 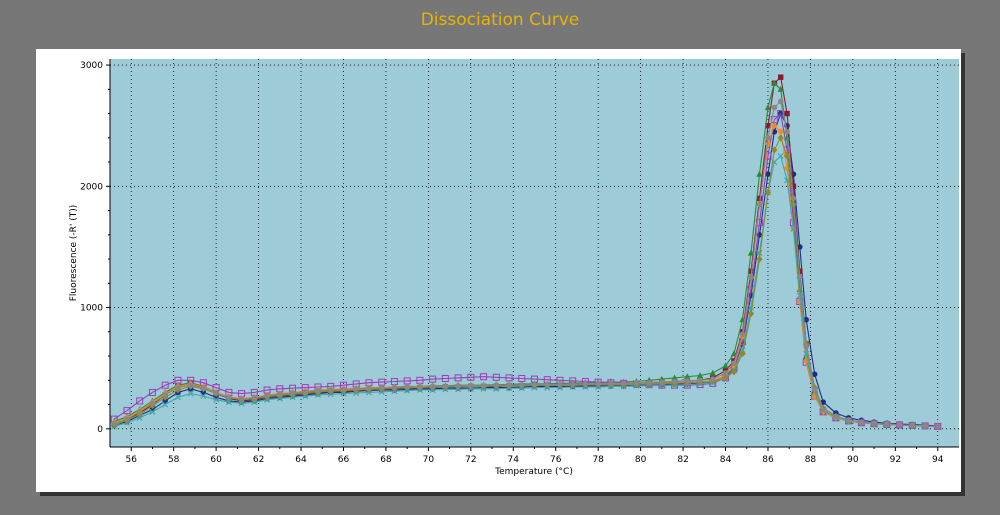 What do you see at coordinates (556, 460) in the screenshot?
I see `x-tick-label: 76` at bounding box center [556, 460].